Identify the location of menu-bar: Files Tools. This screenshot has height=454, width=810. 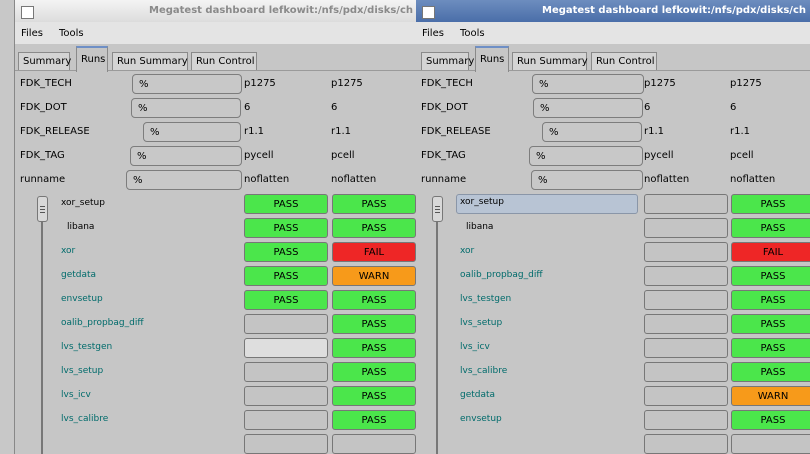
(216, 33).